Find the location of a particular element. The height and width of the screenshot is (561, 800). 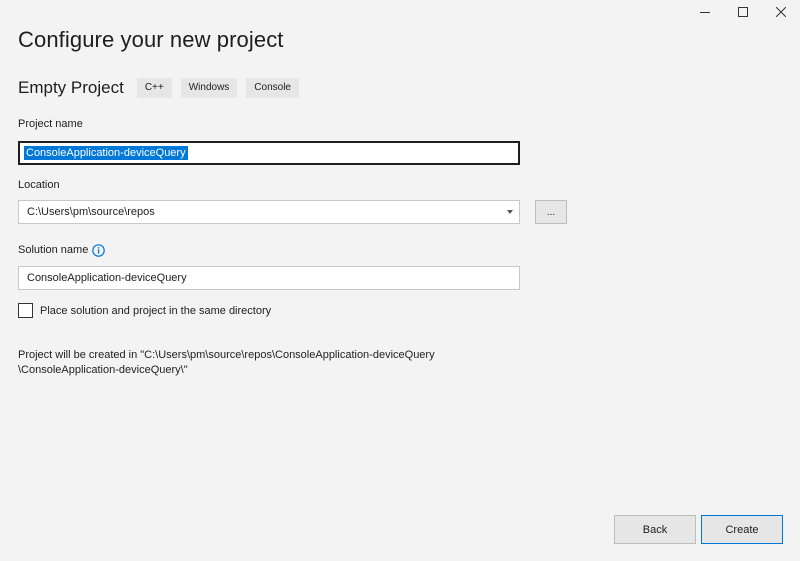

template-name: Empty Project is located at coordinates (71, 87).